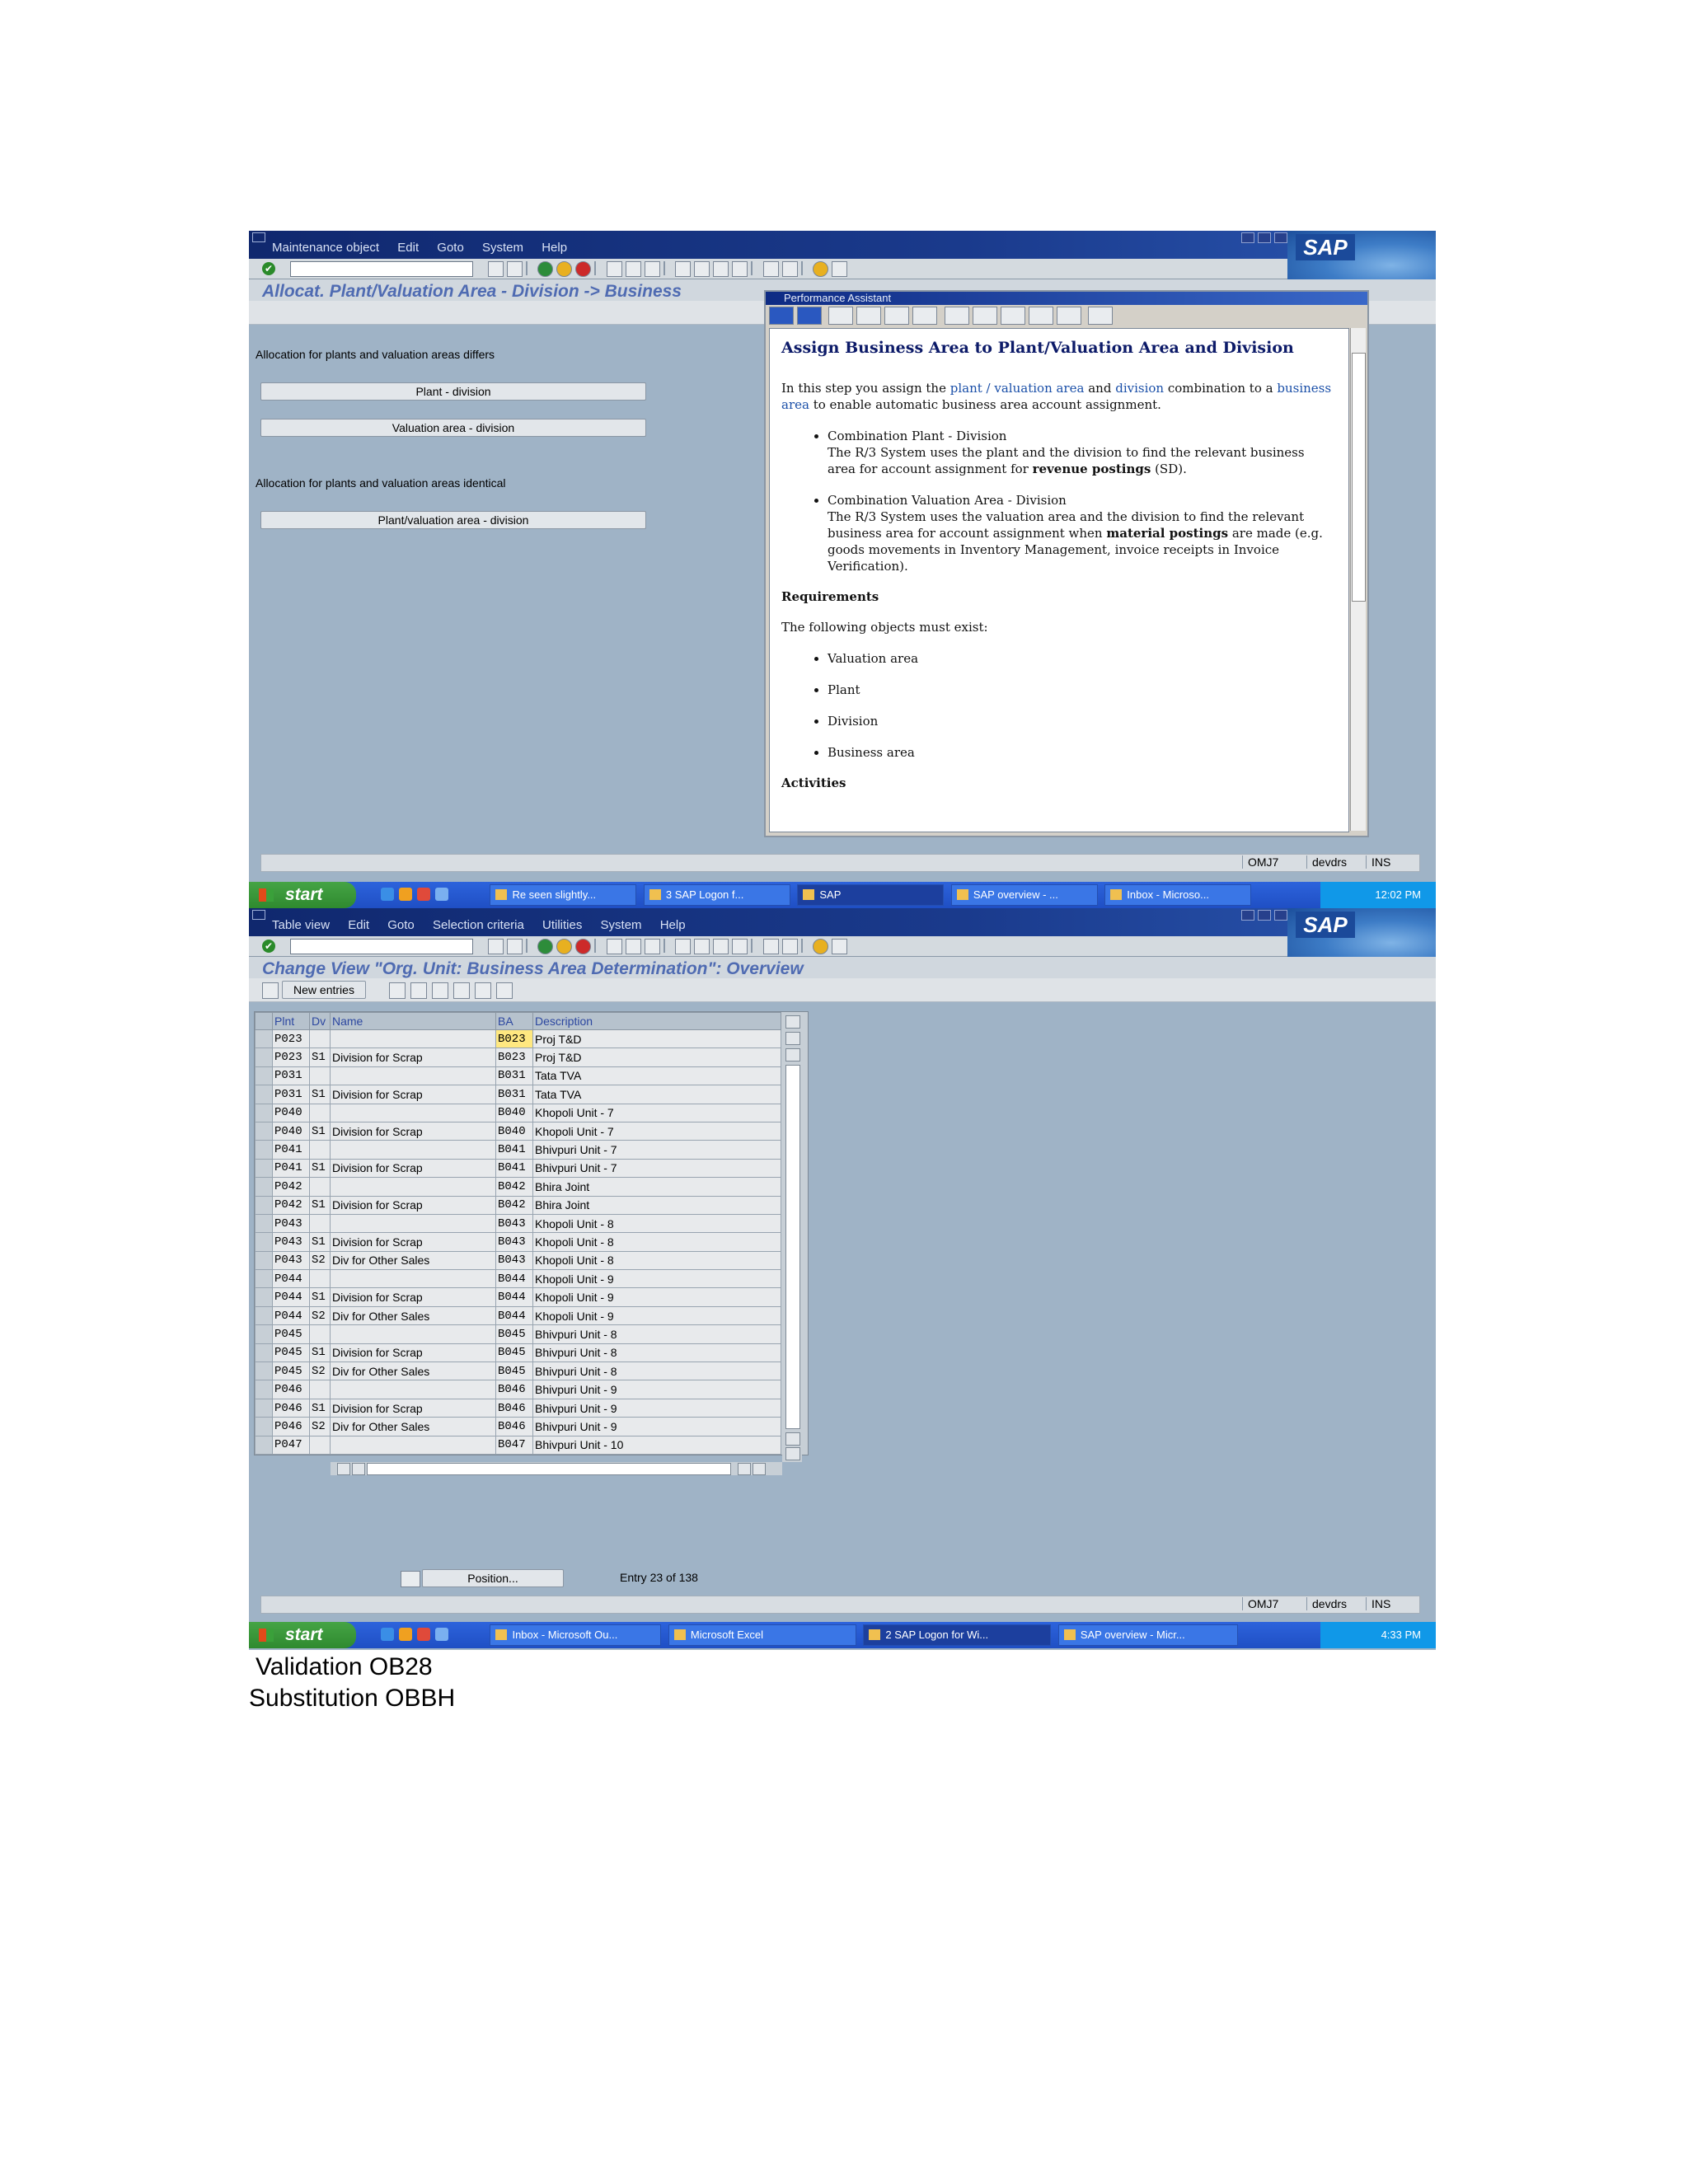  What do you see at coordinates (382, 269) in the screenshot?
I see `command-field` at bounding box center [382, 269].